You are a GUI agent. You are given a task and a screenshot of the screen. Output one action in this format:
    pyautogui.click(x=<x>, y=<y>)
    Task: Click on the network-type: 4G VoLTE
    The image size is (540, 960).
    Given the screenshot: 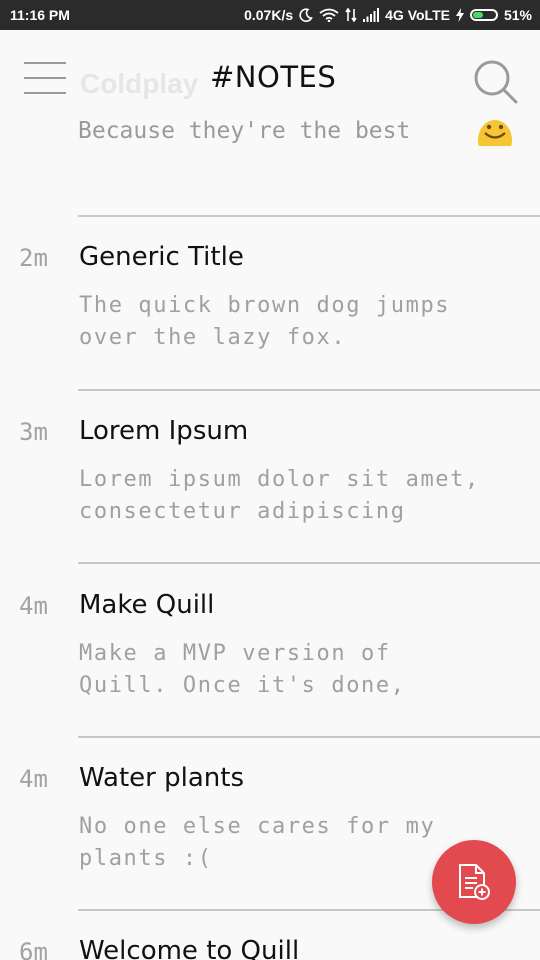 What is the action you would take?
    pyautogui.click(x=417, y=15)
    